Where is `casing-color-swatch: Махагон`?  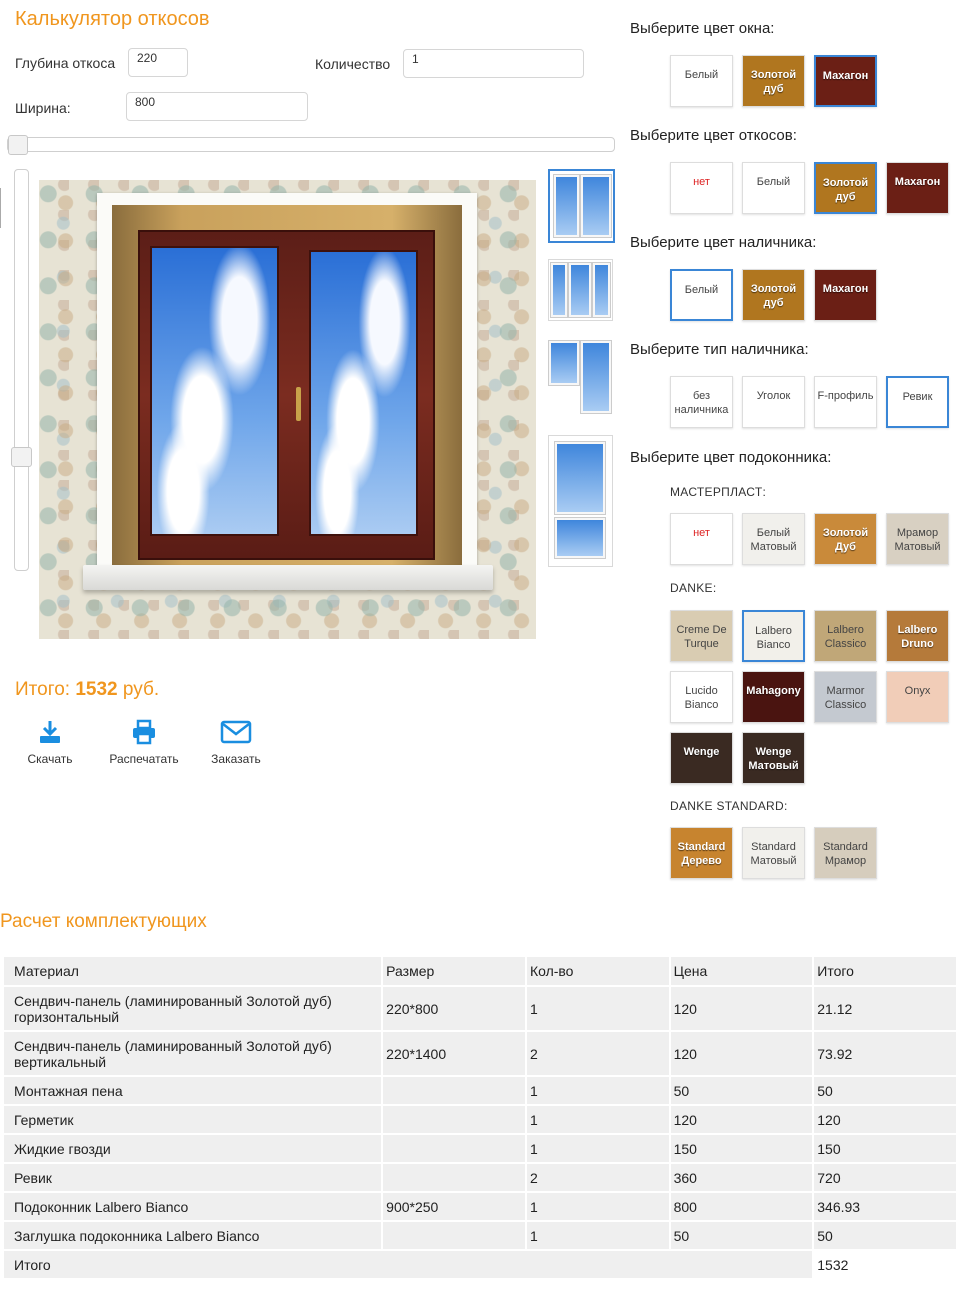 casing-color-swatch: Махагон is located at coordinates (845, 295).